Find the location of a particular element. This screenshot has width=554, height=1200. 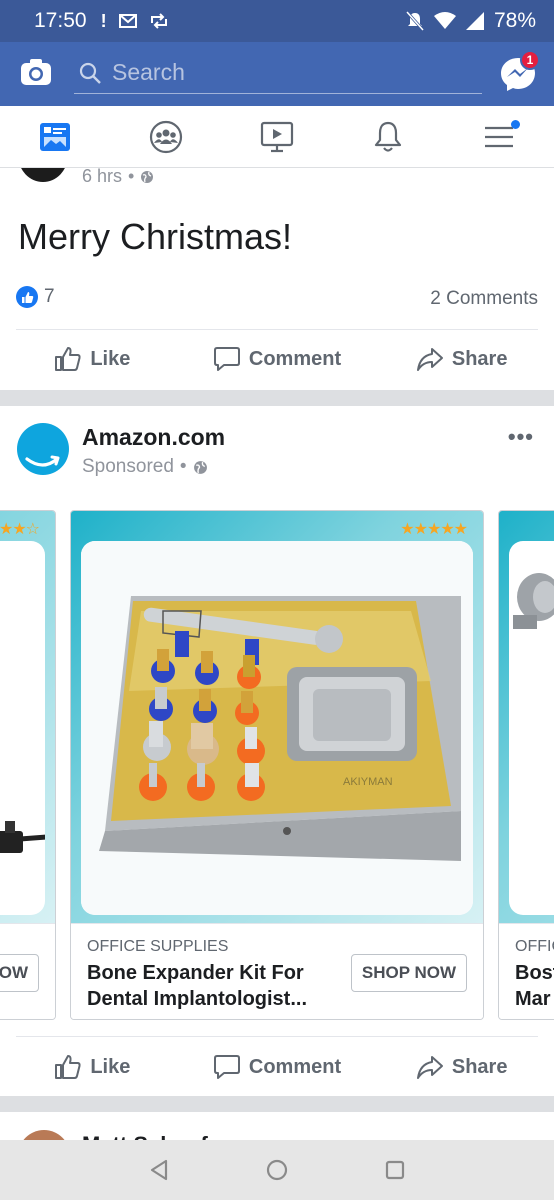

groups-icon is located at coordinates (166, 137).